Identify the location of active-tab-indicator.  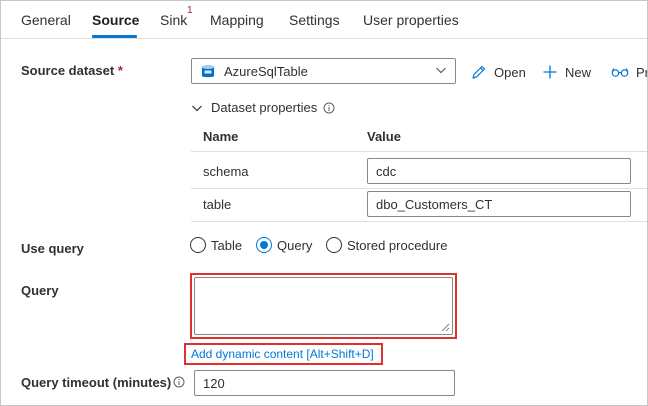
(114, 36).